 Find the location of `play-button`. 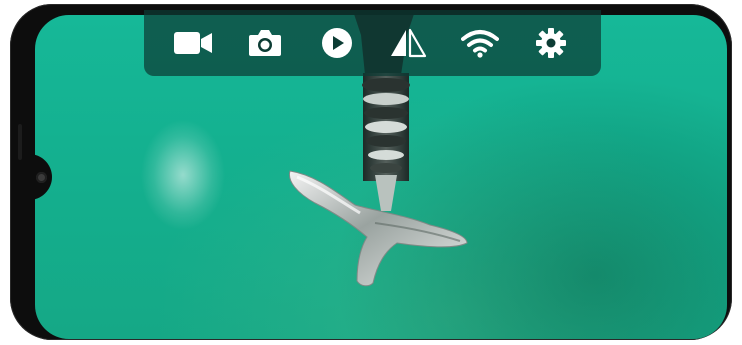

play-button is located at coordinates (337, 43).